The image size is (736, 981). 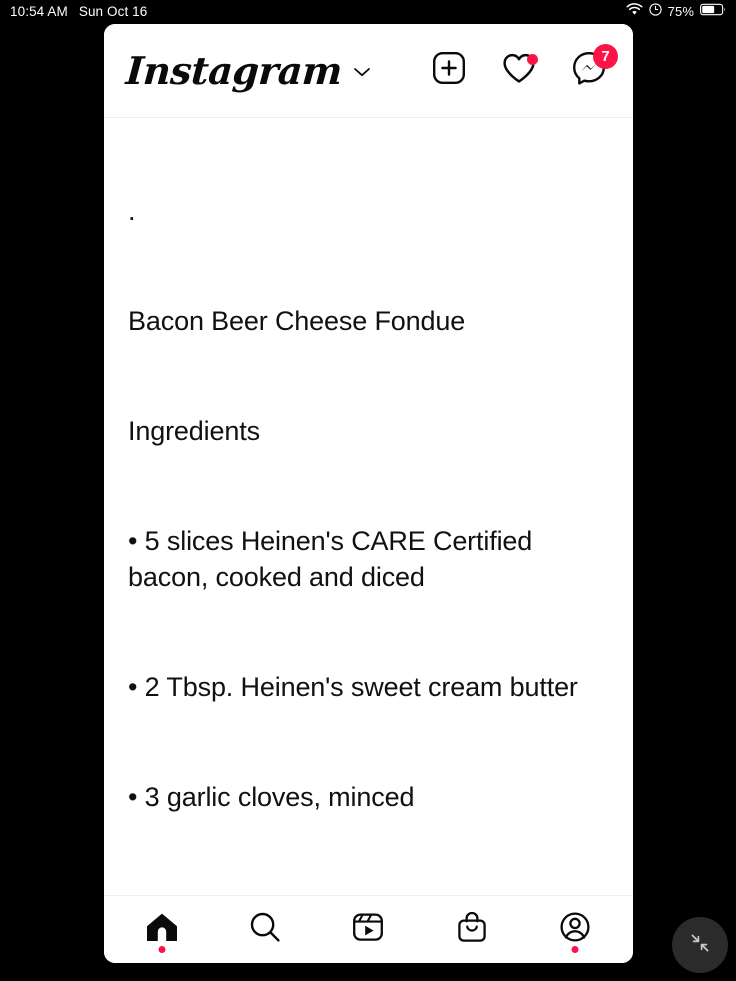 What do you see at coordinates (39, 11) in the screenshot?
I see `status-time: 10:54 AM` at bounding box center [39, 11].